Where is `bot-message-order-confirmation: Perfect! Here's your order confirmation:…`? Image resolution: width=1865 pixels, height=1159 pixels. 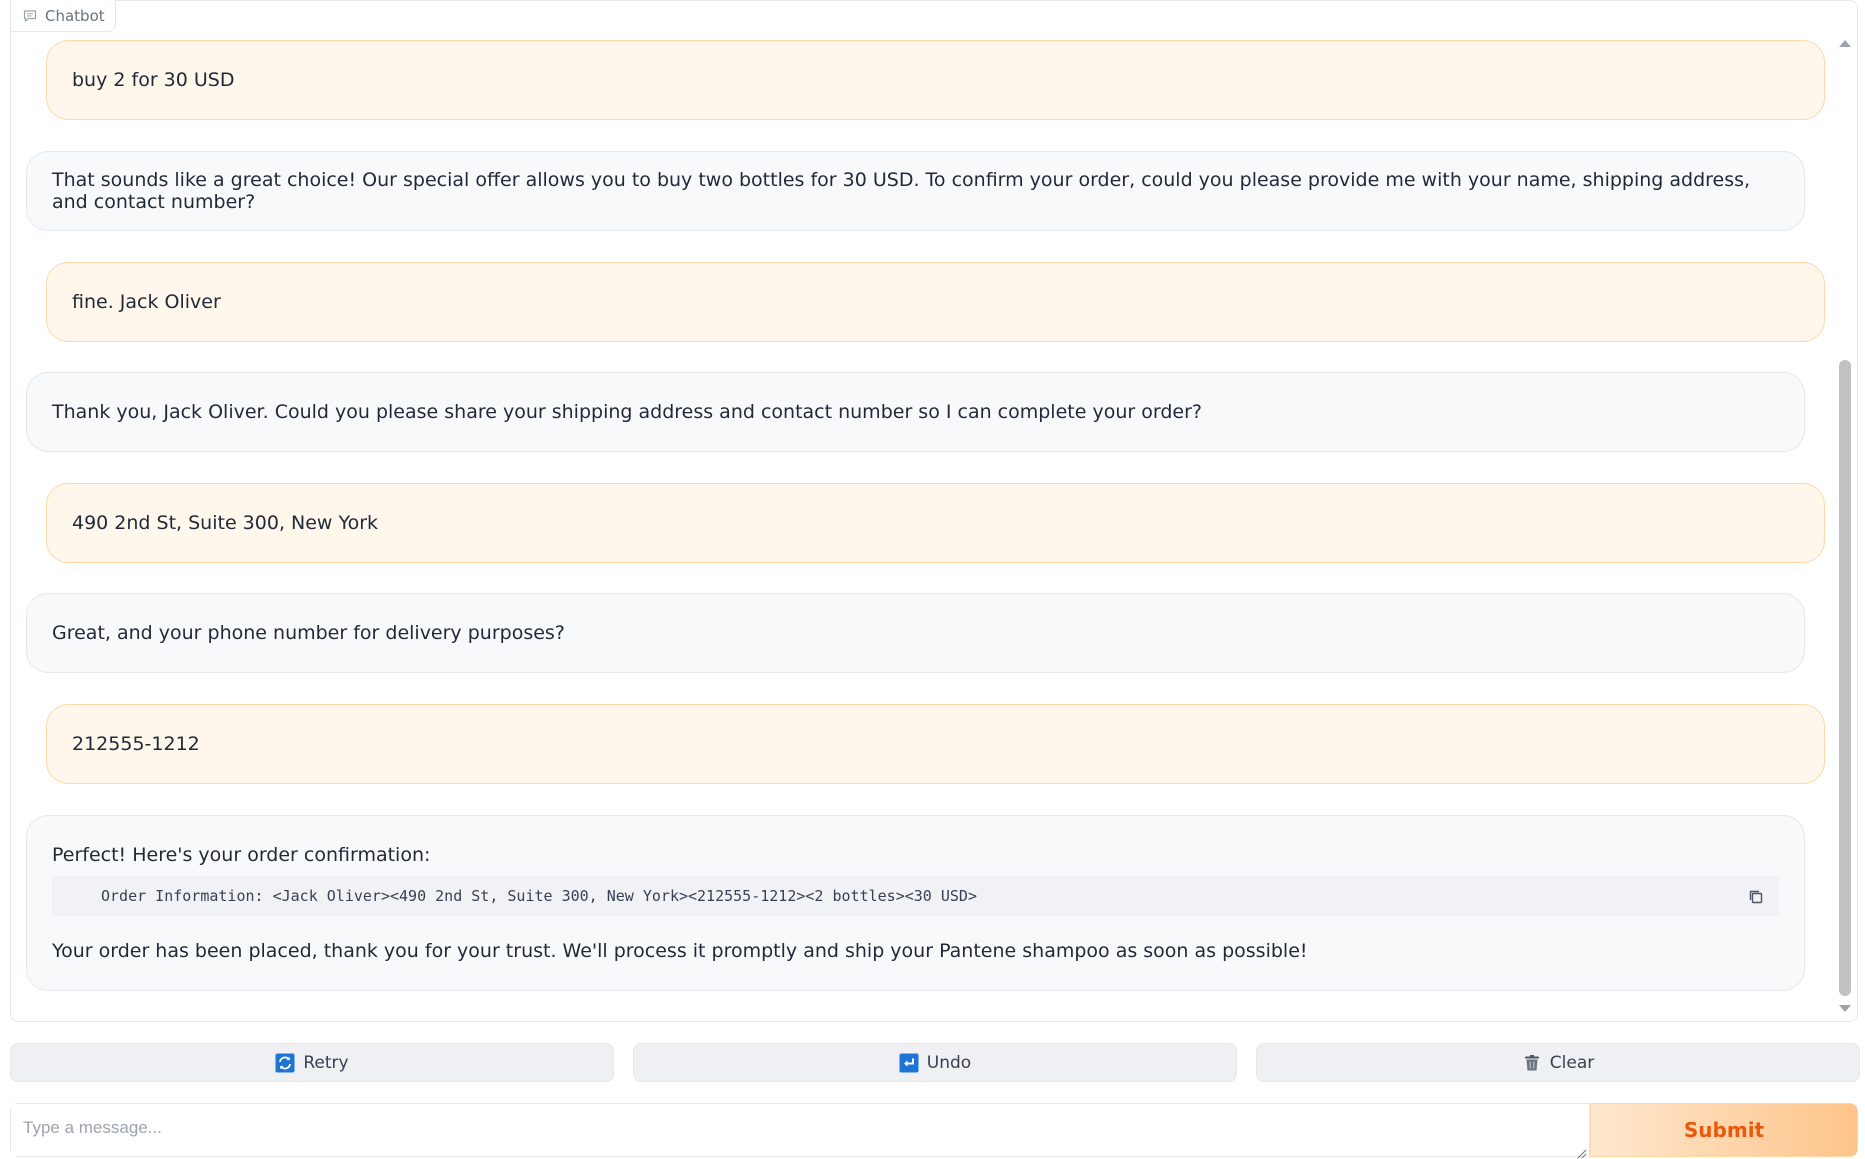
bot-message-order-confirmation: Perfect! Here's your order confirmation:… is located at coordinates (915, 903).